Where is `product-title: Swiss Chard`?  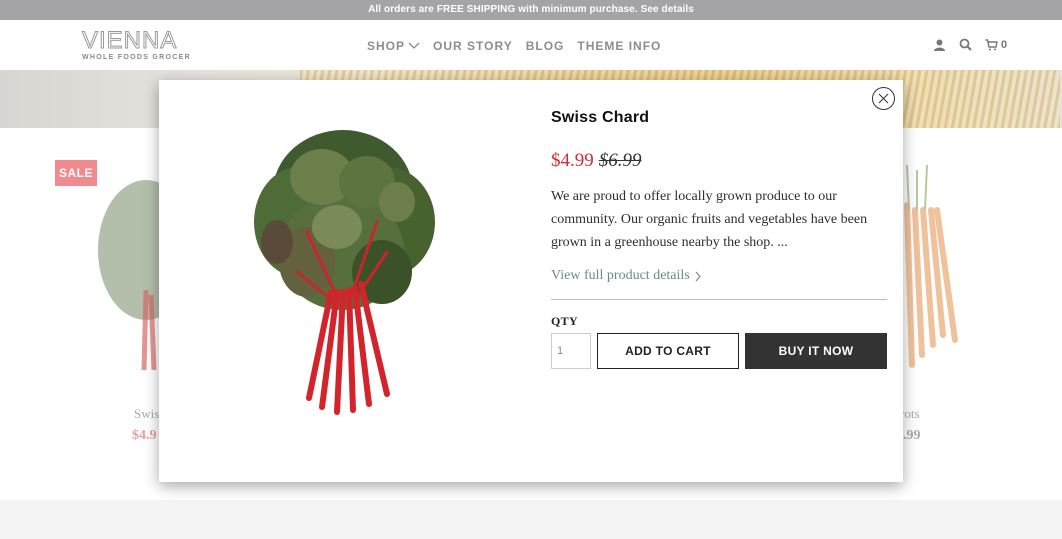
product-title: Swiss Chard is located at coordinates (600, 117).